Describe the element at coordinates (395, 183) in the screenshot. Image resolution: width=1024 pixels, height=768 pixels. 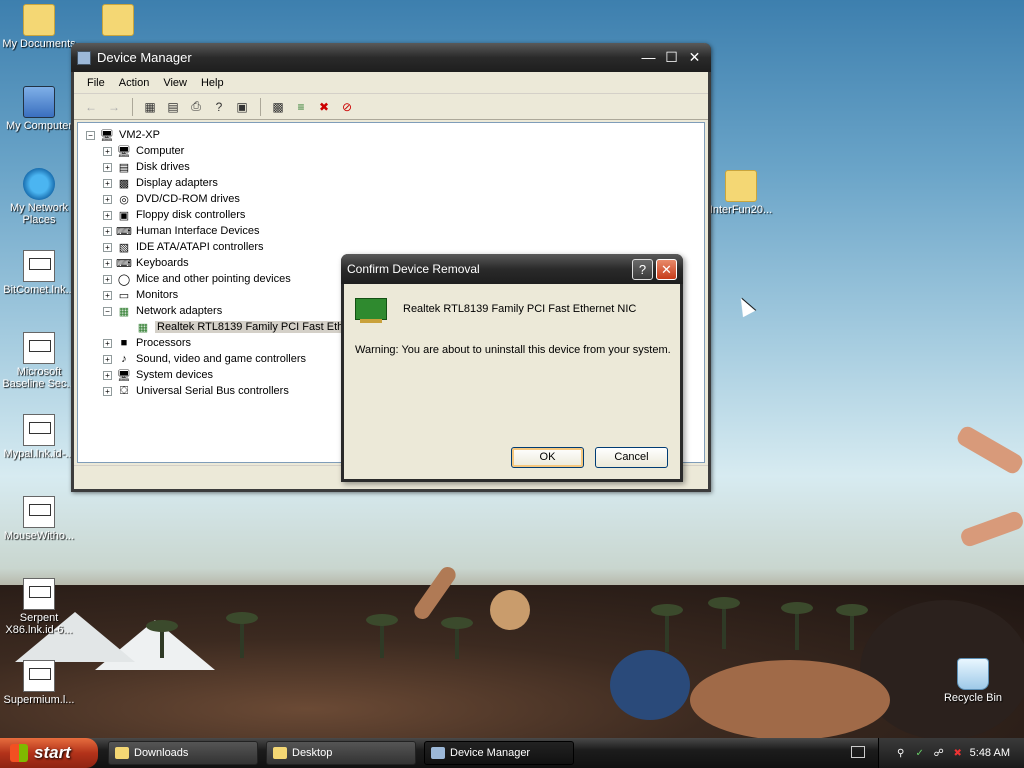
I see `tree-item-display-adapters: + ▩ Display adapters` at that location.